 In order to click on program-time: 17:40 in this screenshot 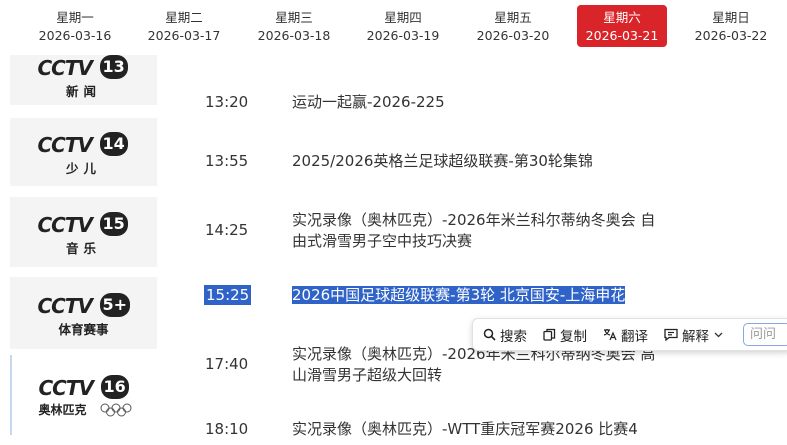, I will do `click(227, 364)`.